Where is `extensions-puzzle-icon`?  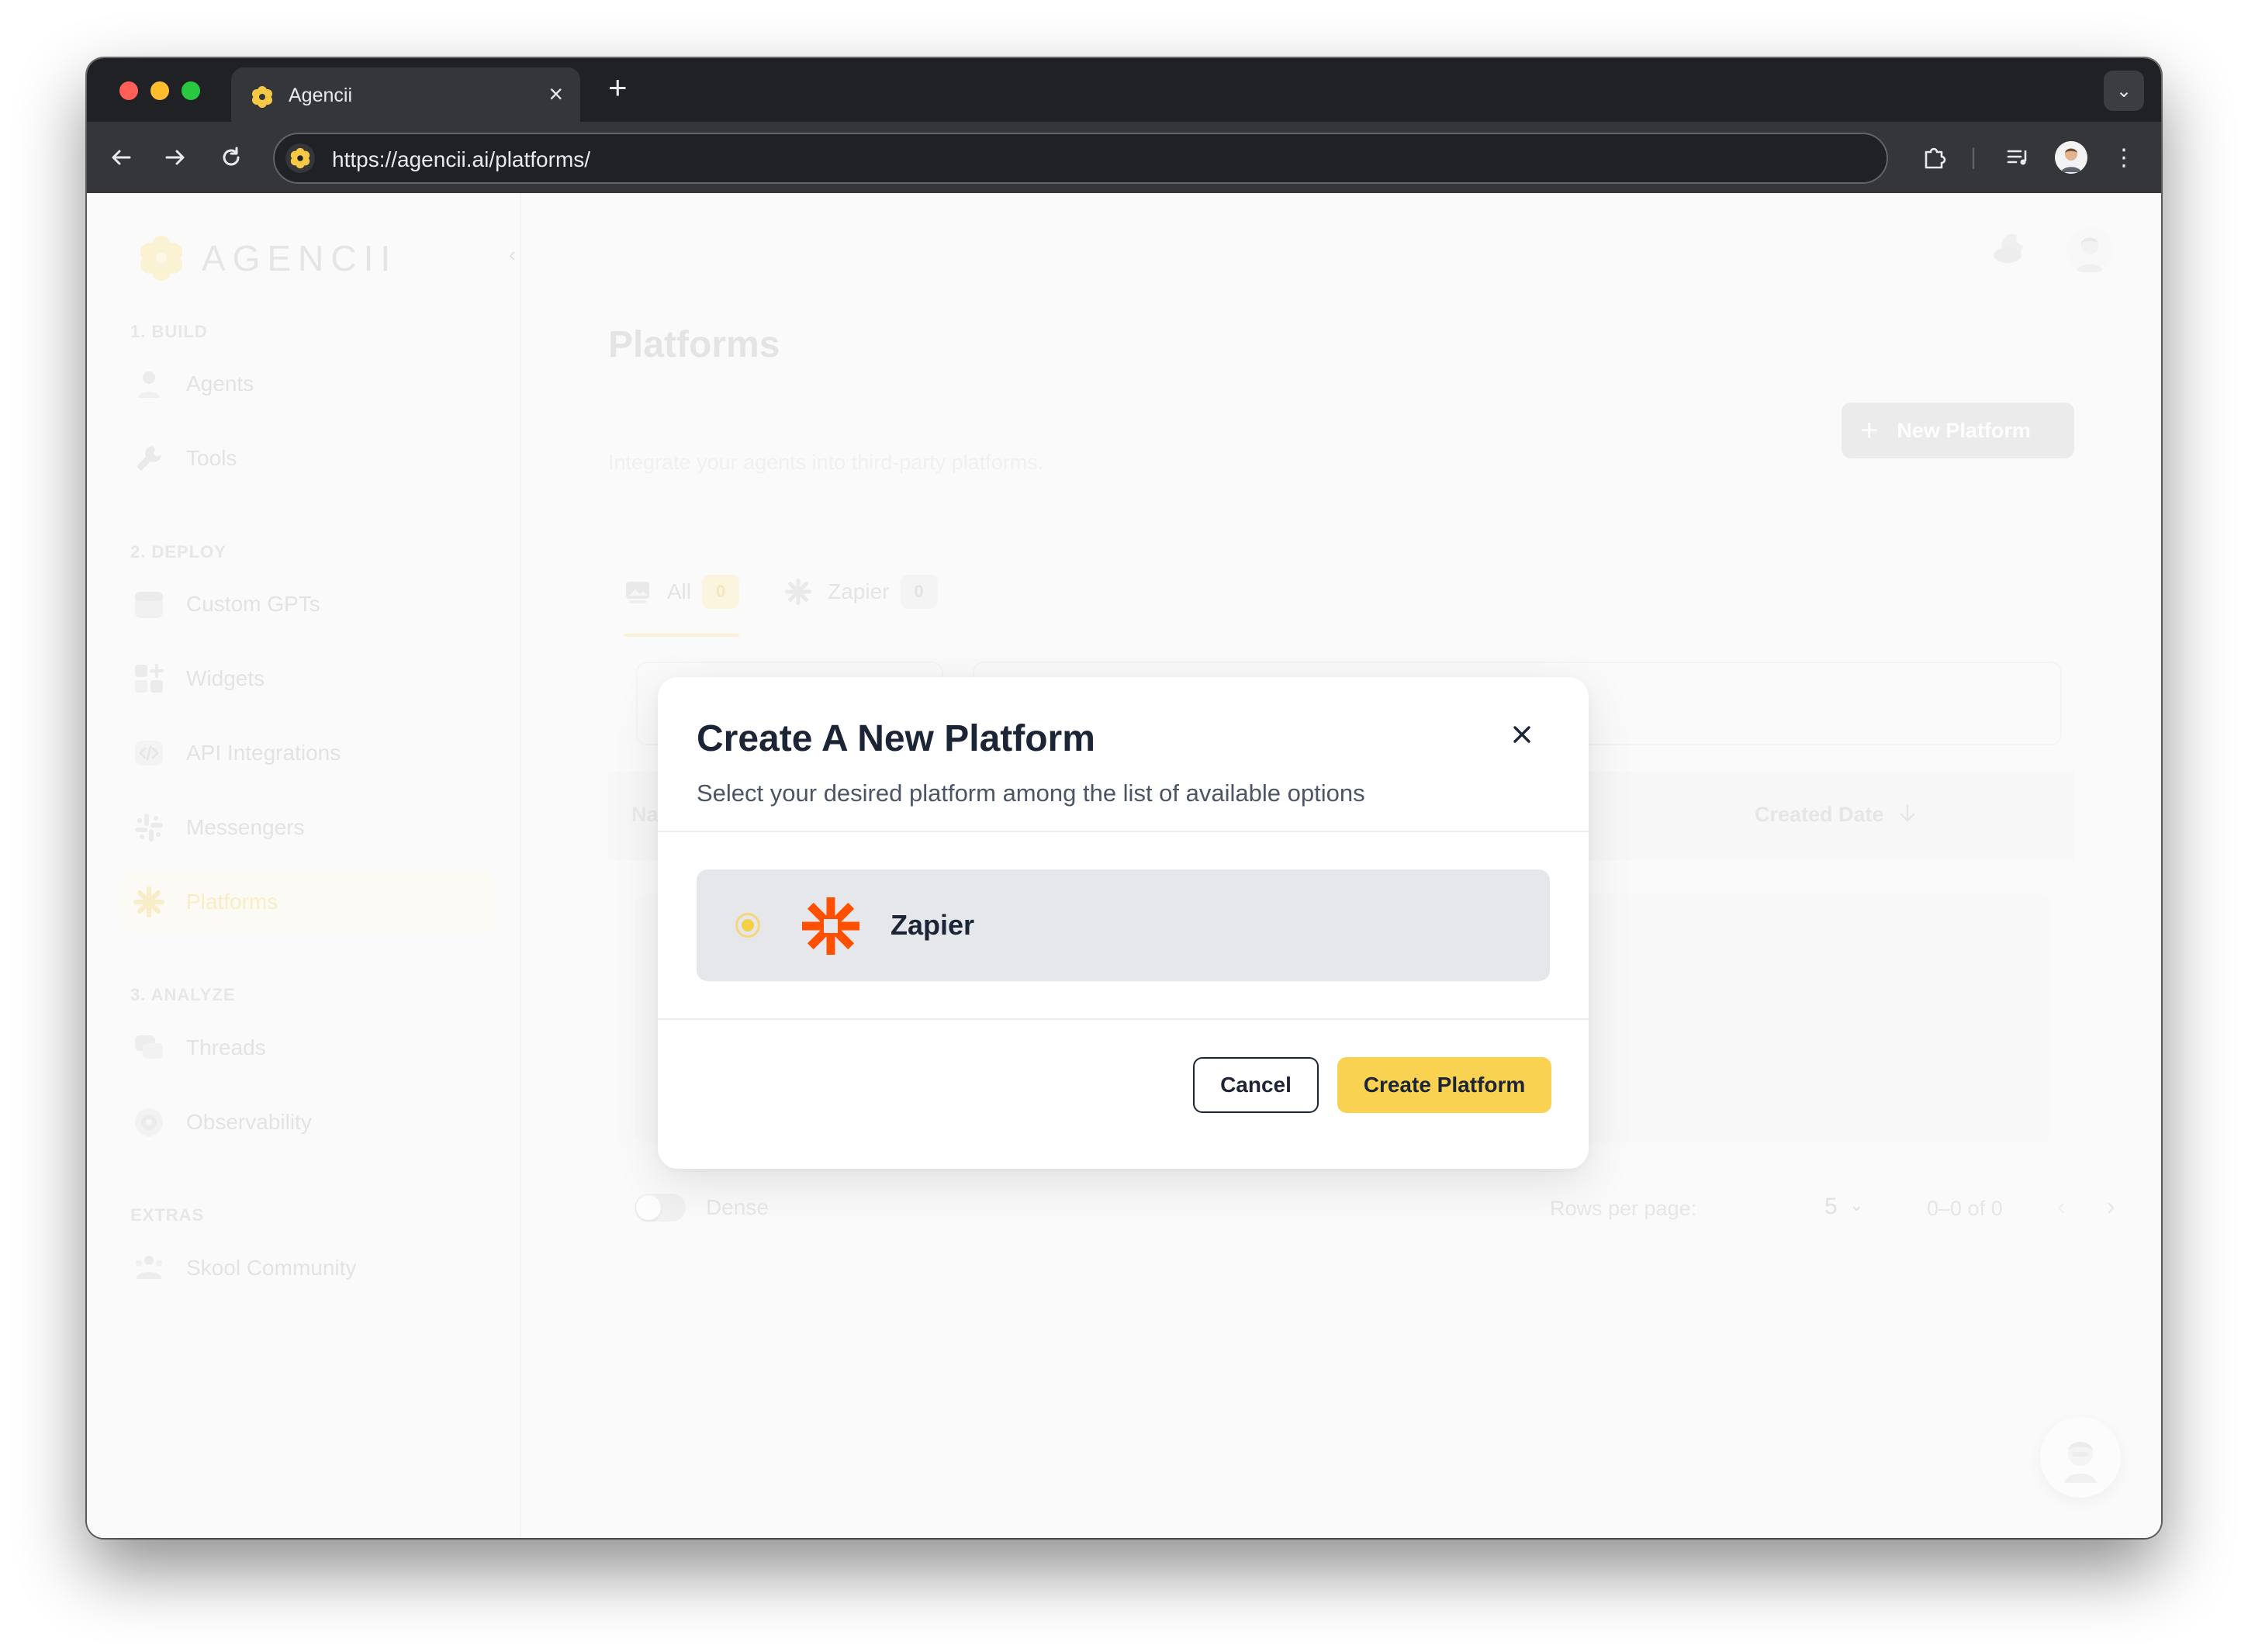
extensions-puzzle-icon is located at coordinates (1934, 157).